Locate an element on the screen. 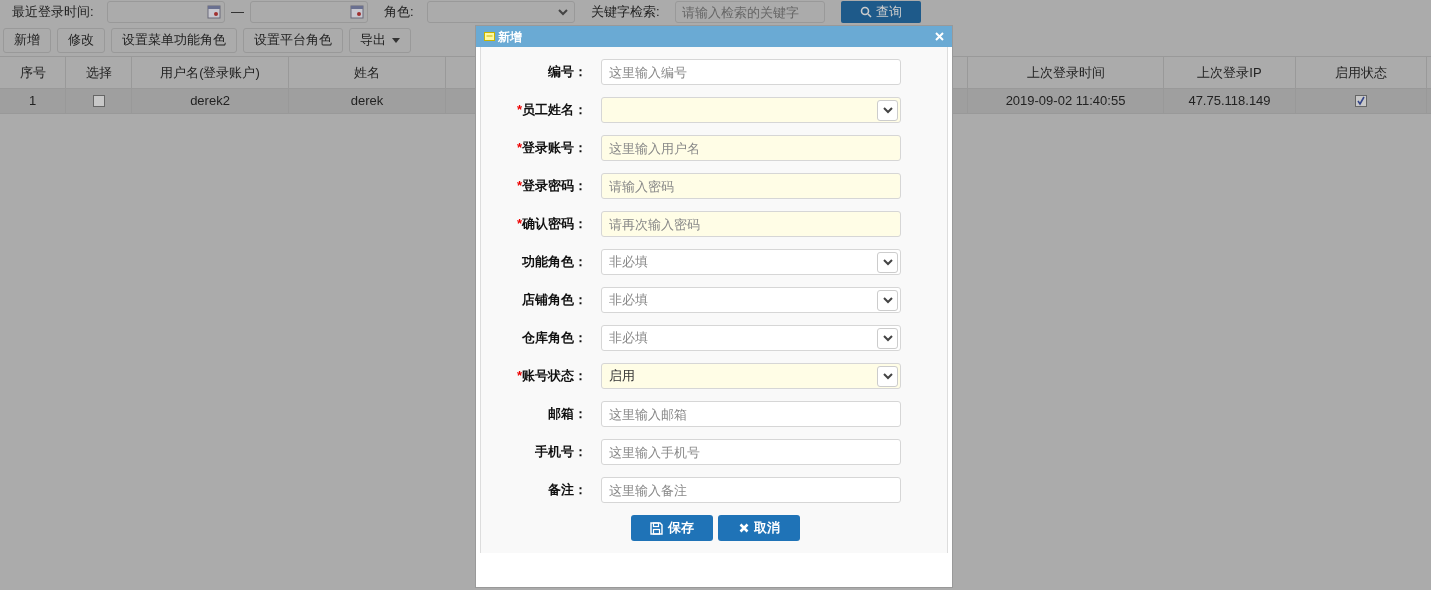  field-label: 编号： is located at coordinates (567, 72).